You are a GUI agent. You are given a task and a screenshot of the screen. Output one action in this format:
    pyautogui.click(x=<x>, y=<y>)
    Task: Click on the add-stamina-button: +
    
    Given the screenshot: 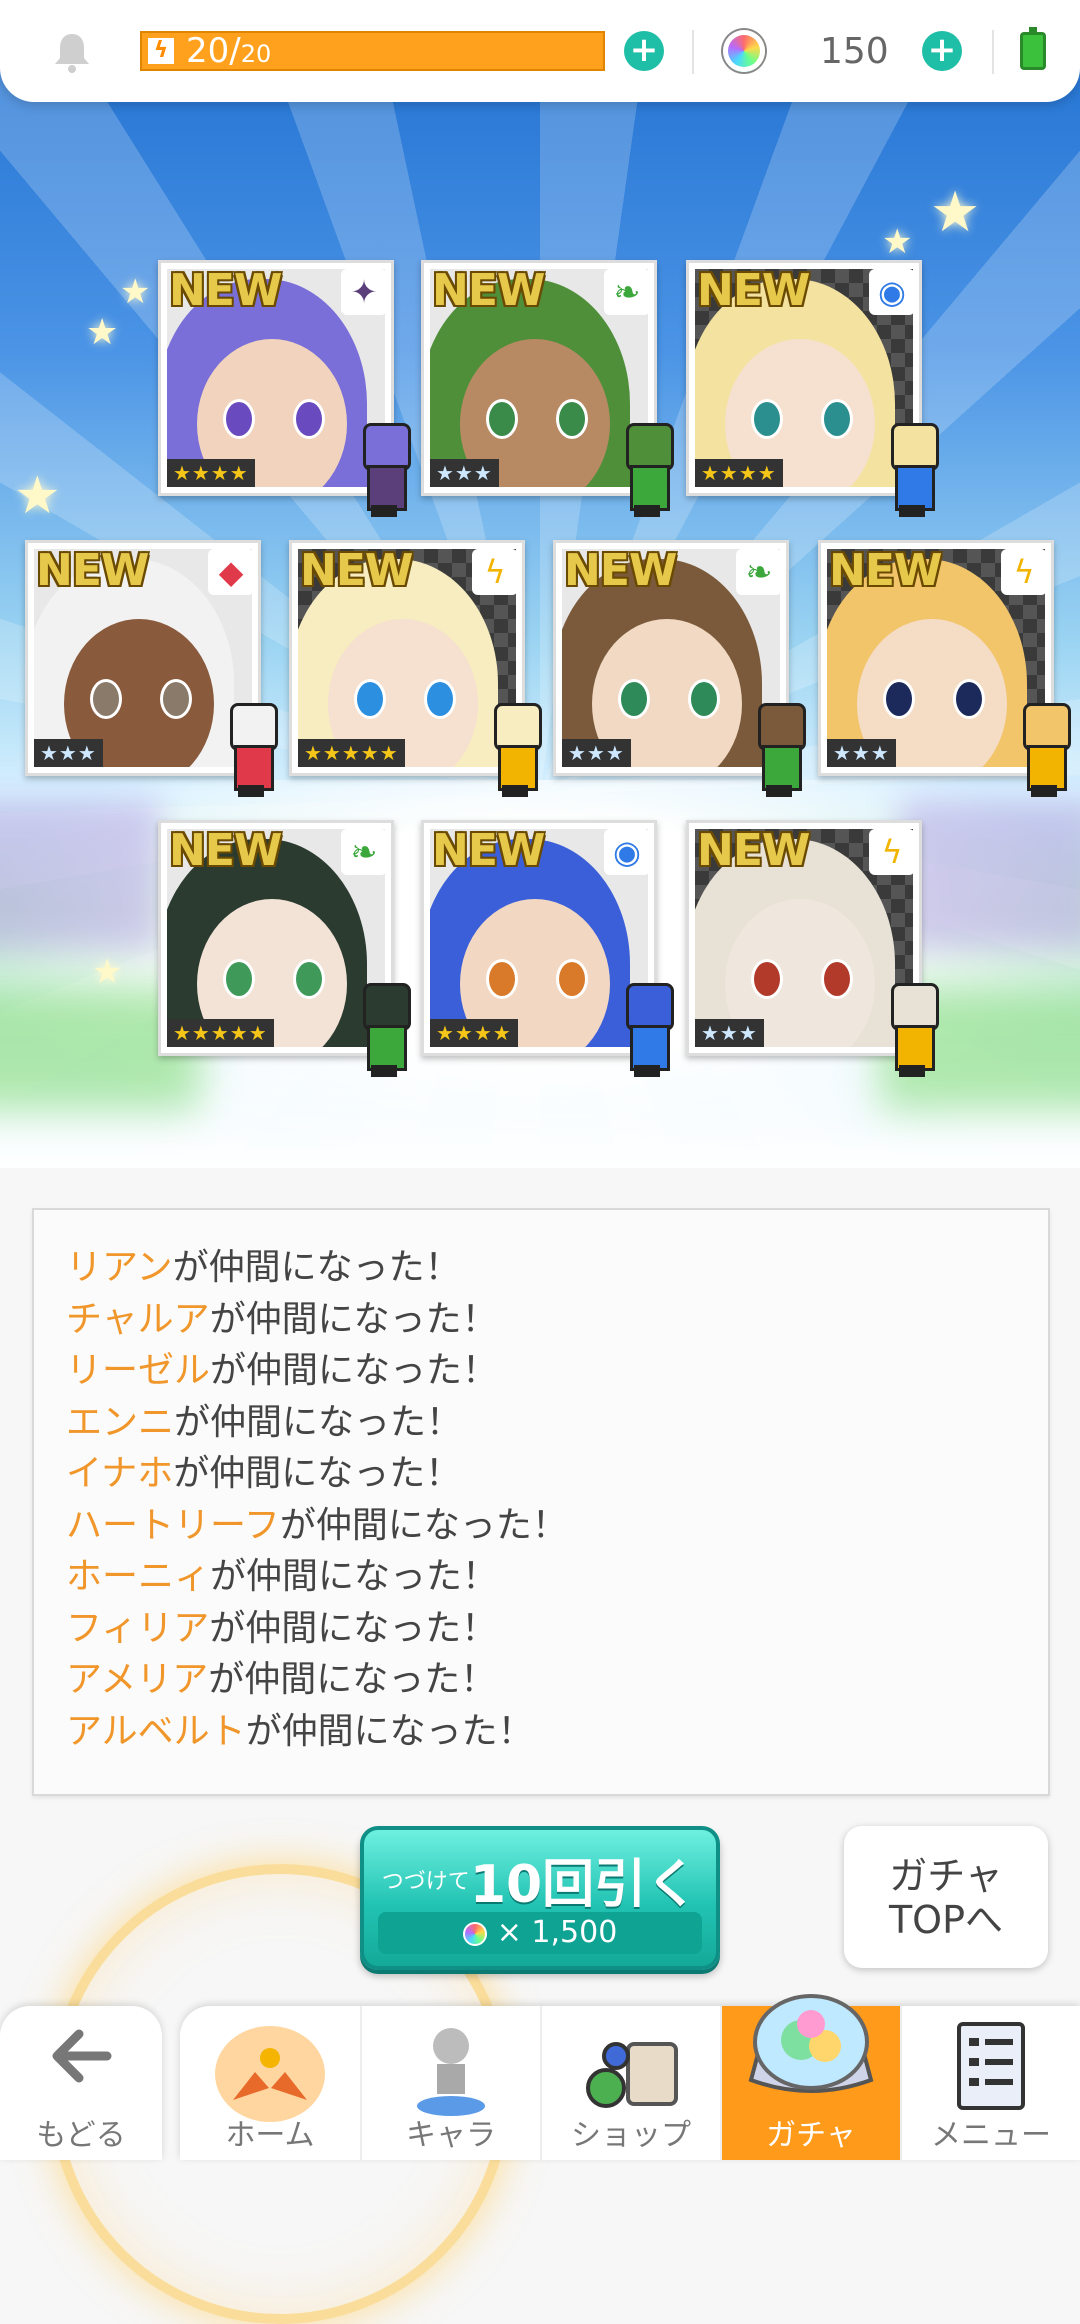 What is the action you would take?
    pyautogui.click(x=644, y=51)
    